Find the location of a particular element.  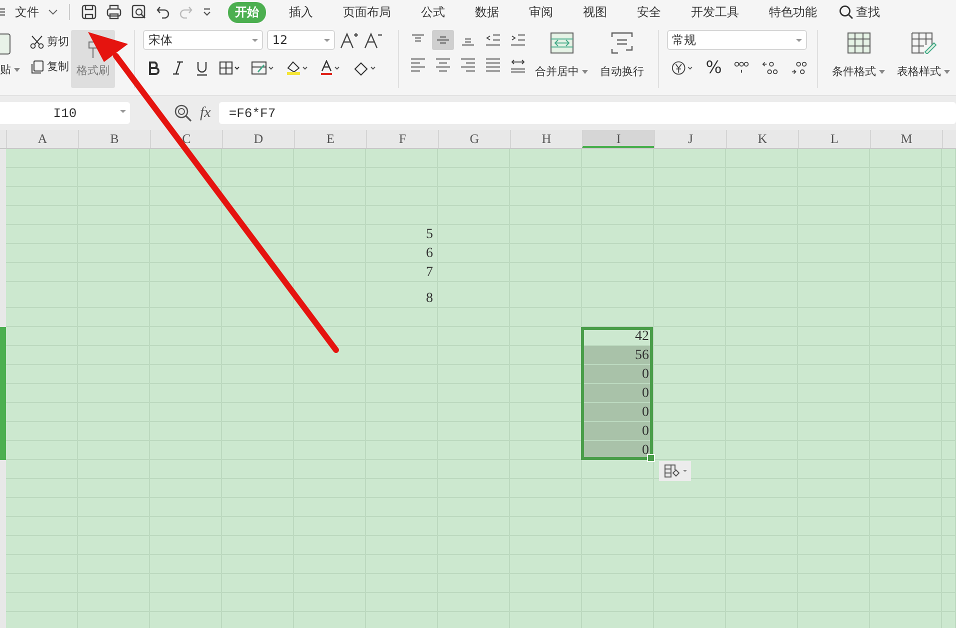

fill-color-icon is located at coordinates (297, 68).